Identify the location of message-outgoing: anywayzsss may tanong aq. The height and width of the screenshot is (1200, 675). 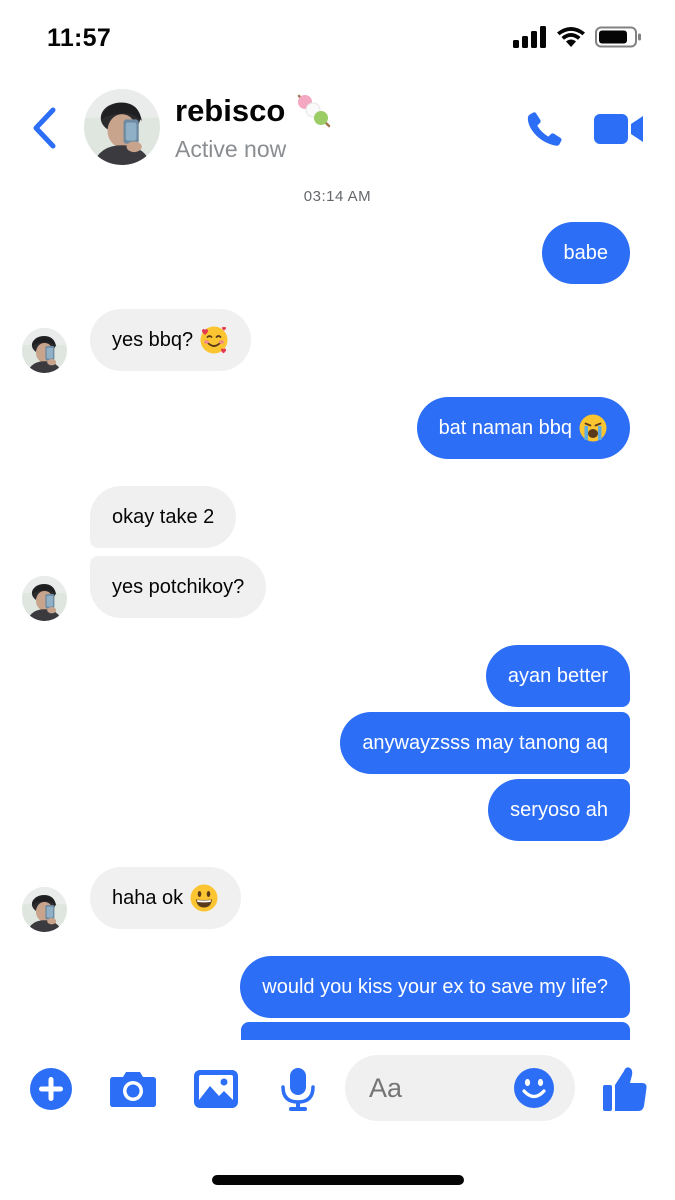
(485, 743).